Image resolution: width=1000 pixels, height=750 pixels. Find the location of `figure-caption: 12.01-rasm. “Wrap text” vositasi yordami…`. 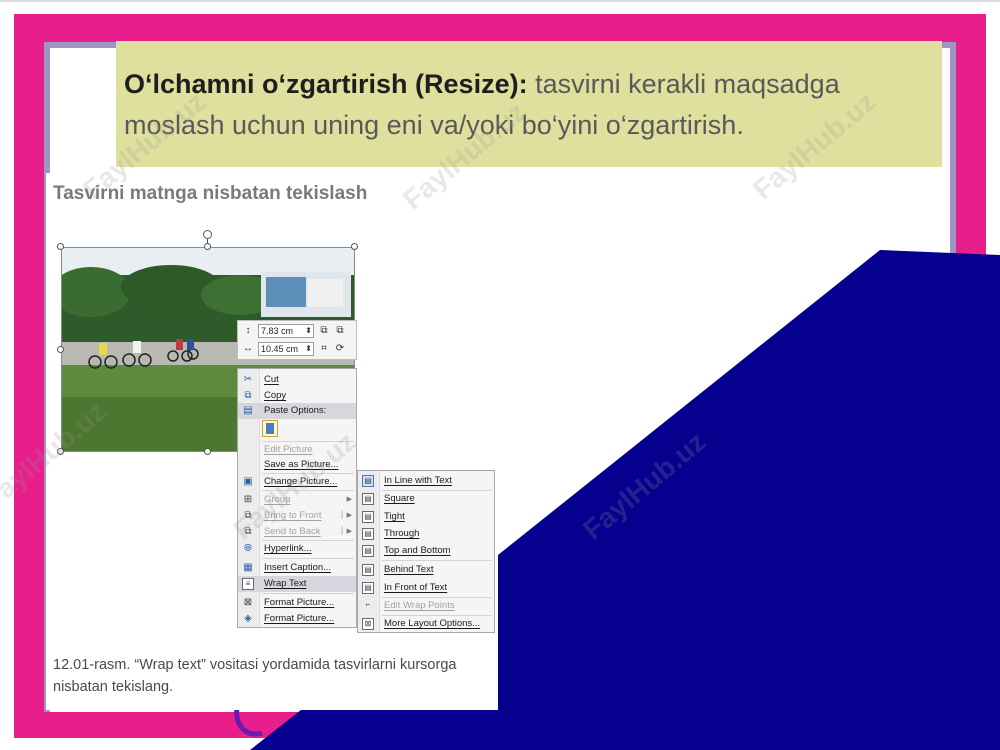

figure-caption: 12.01-rasm. “Wrap text” vositasi yordami… is located at coordinates (255, 676).